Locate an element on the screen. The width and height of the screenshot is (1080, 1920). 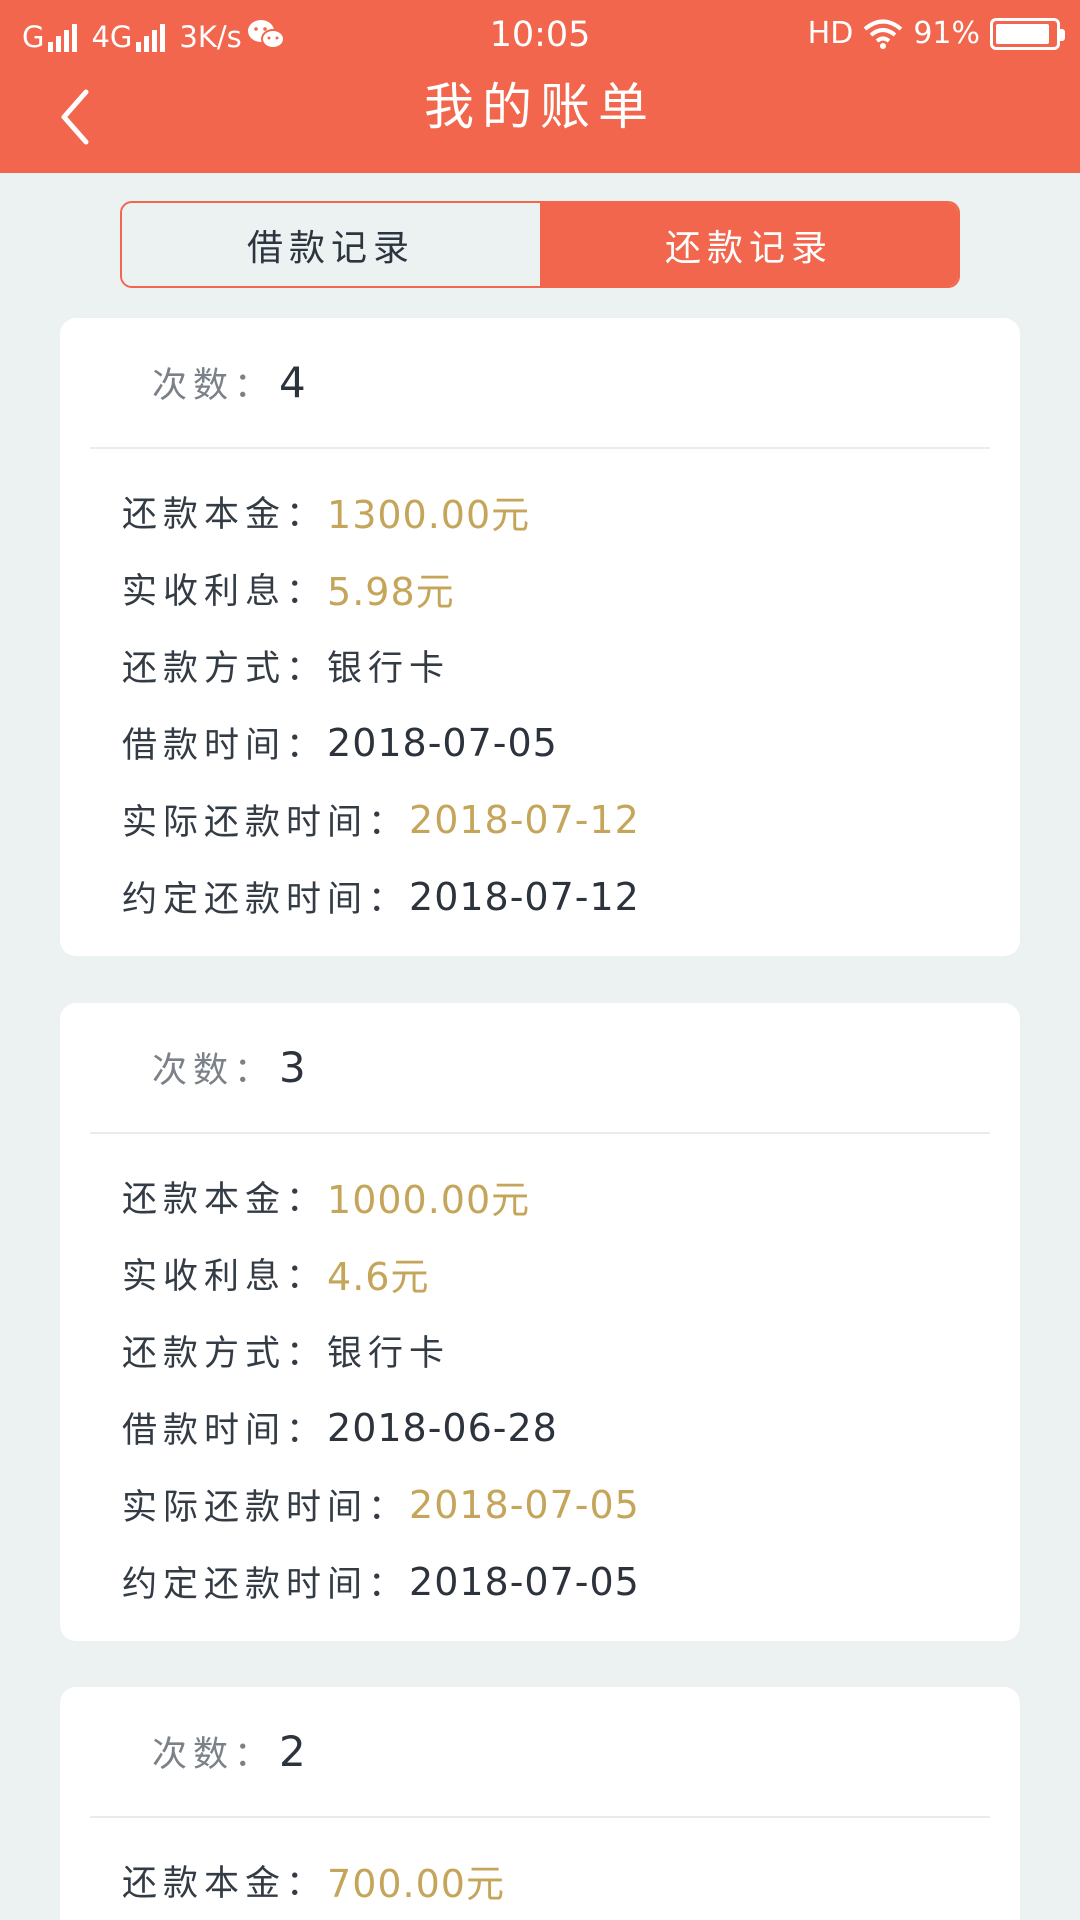
due-time-row: 约定还款时间： 2018-07-12 is located at coordinates (381, 896).